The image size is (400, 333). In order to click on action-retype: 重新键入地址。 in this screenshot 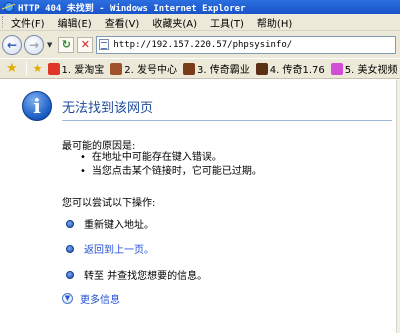, I will do `click(110, 223)`.